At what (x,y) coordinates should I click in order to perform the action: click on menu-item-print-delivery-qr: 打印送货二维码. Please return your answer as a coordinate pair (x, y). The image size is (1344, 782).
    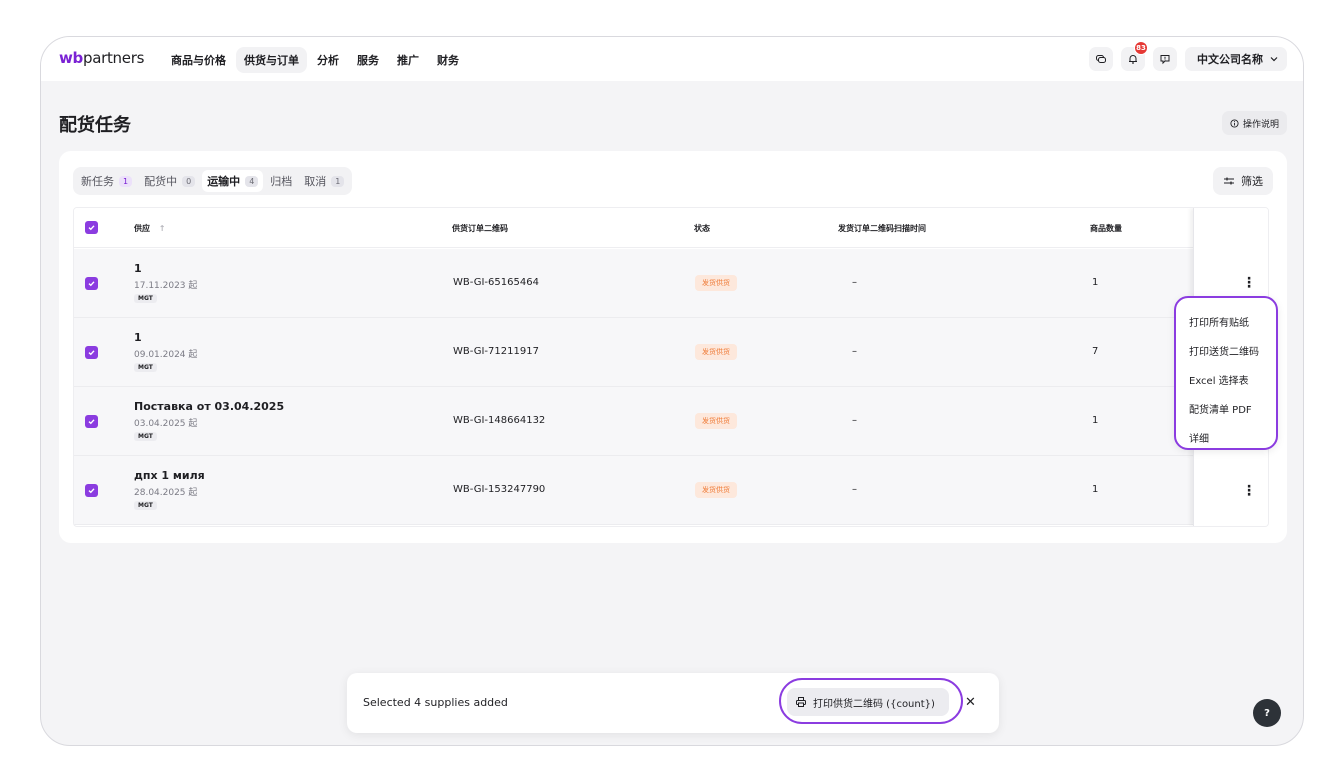
    Looking at the image, I should click on (1226, 350).